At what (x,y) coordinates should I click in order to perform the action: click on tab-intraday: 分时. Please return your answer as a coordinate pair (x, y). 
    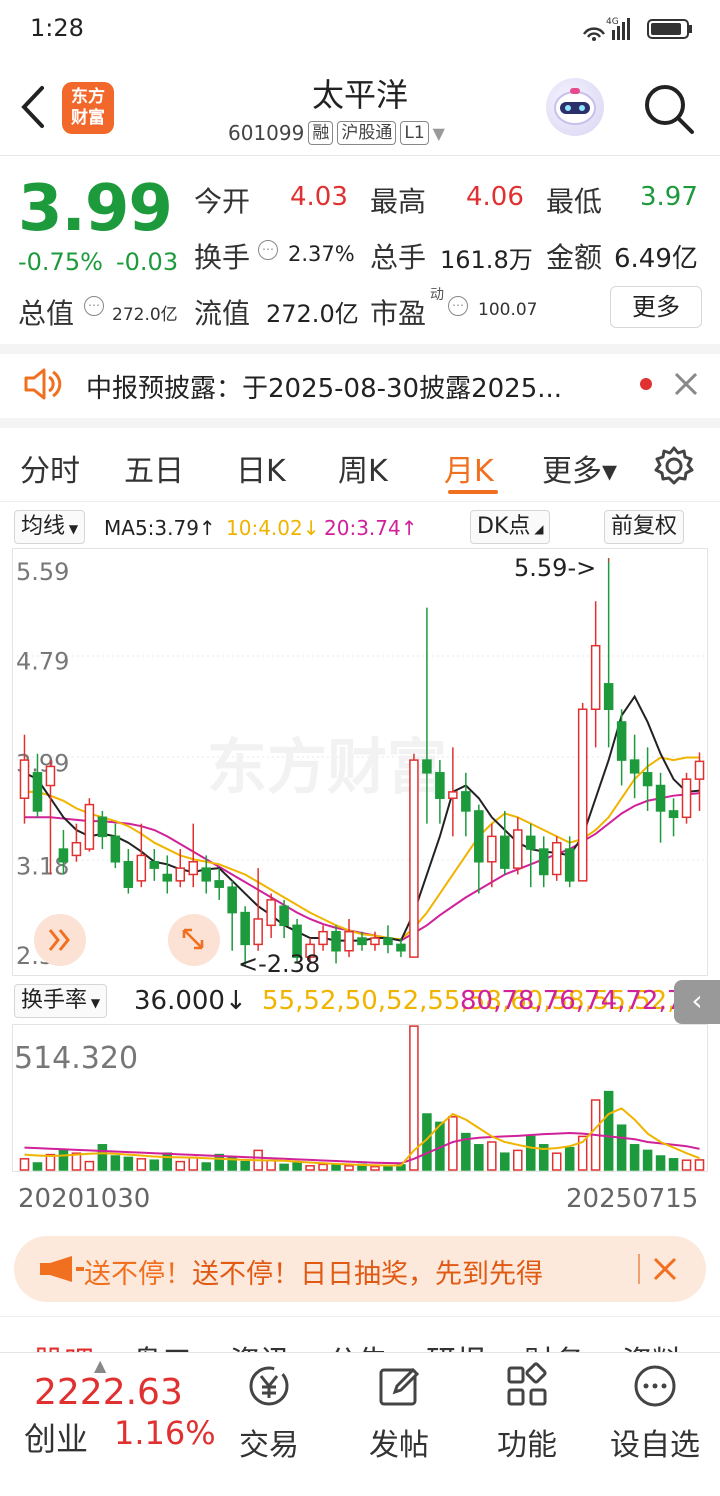
    Looking at the image, I should click on (50, 468).